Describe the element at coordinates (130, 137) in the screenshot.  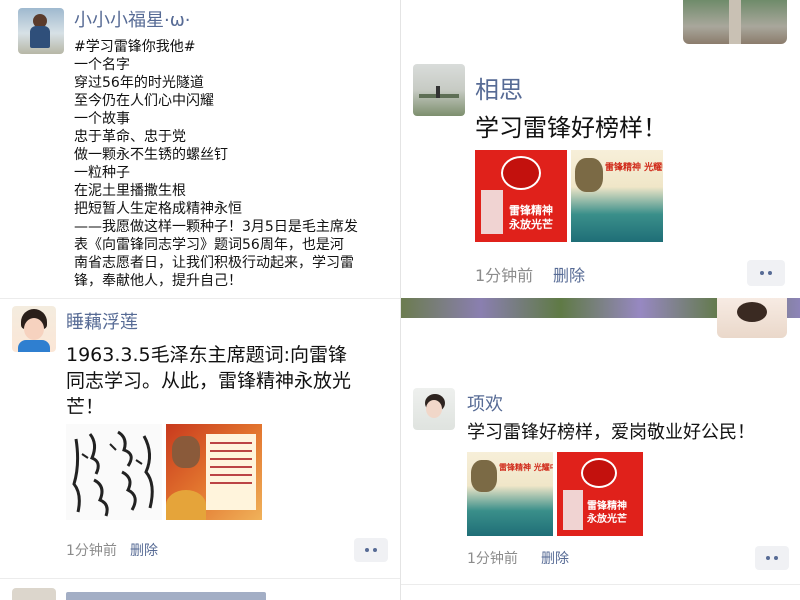
I see `post-text-line: 忠于革命、忠于党` at that location.